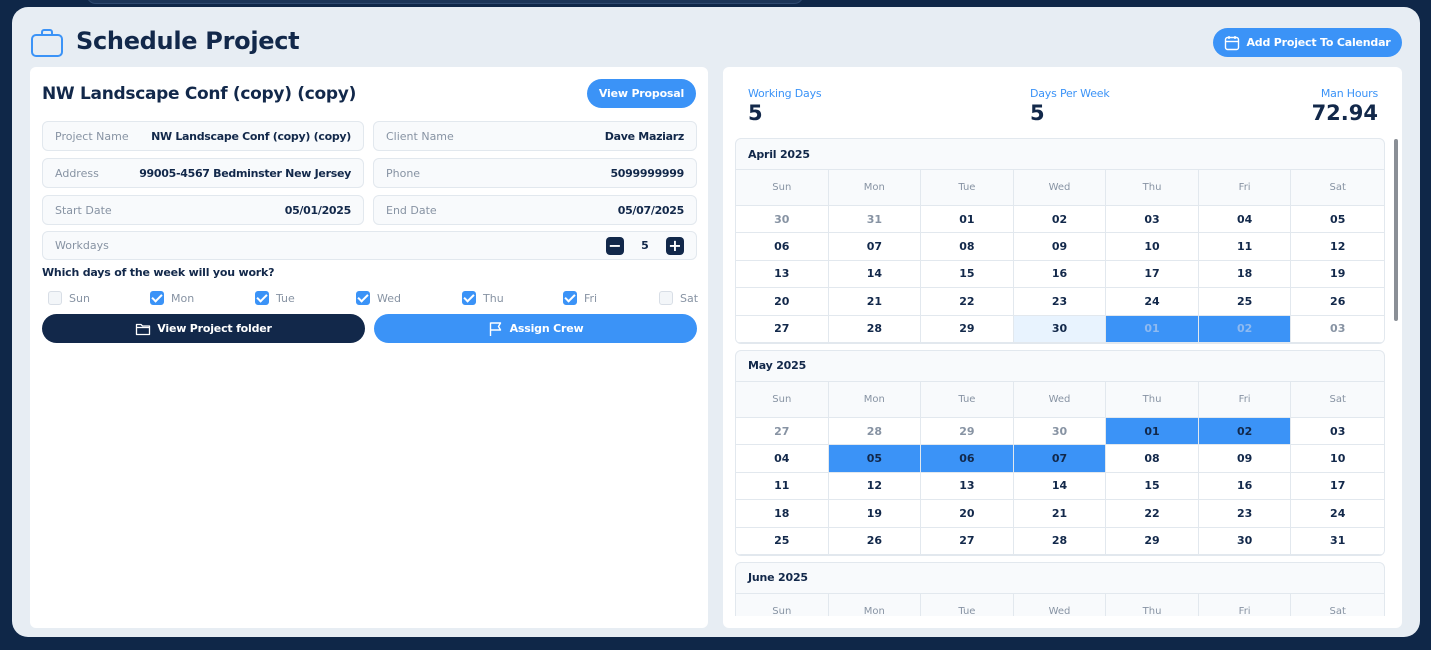  Describe the element at coordinates (1337, 220) in the screenshot. I see `calendar-day: 05` at that location.